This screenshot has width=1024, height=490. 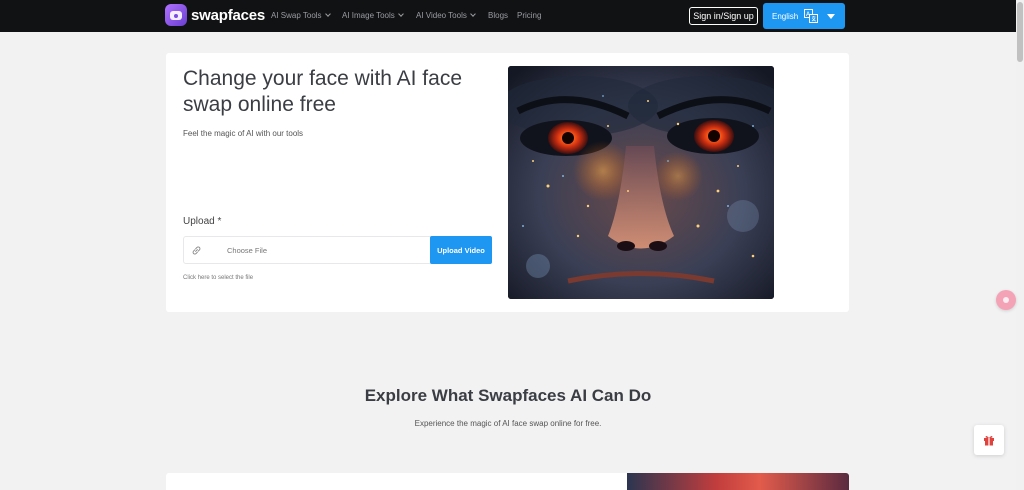 I want to click on hero-face-image, so click(x=641, y=182).